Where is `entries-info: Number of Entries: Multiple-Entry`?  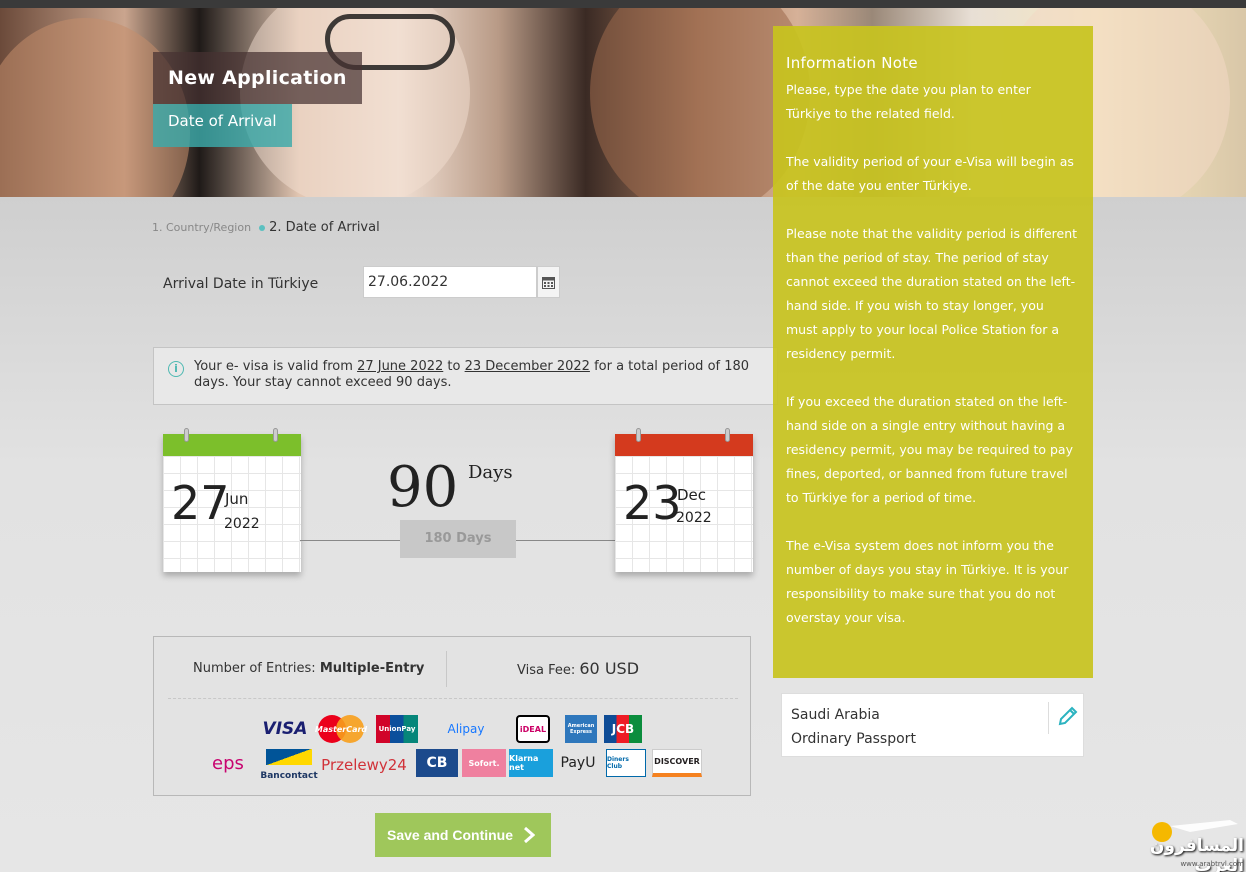
entries-info: Number of Entries: Multiple-Entry is located at coordinates (308, 668).